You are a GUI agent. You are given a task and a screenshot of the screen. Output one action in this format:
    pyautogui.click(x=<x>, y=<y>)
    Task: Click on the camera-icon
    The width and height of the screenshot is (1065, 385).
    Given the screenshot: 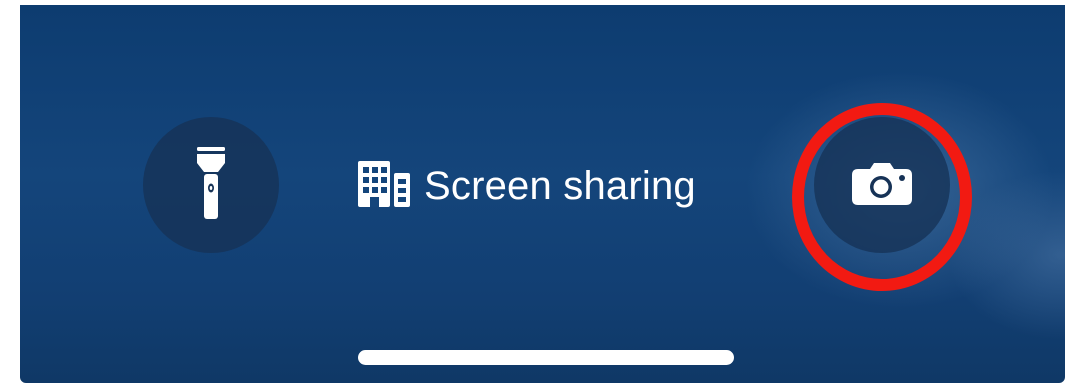 What is the action you would take?
    pyautogui.click(x=882, y=185)
    